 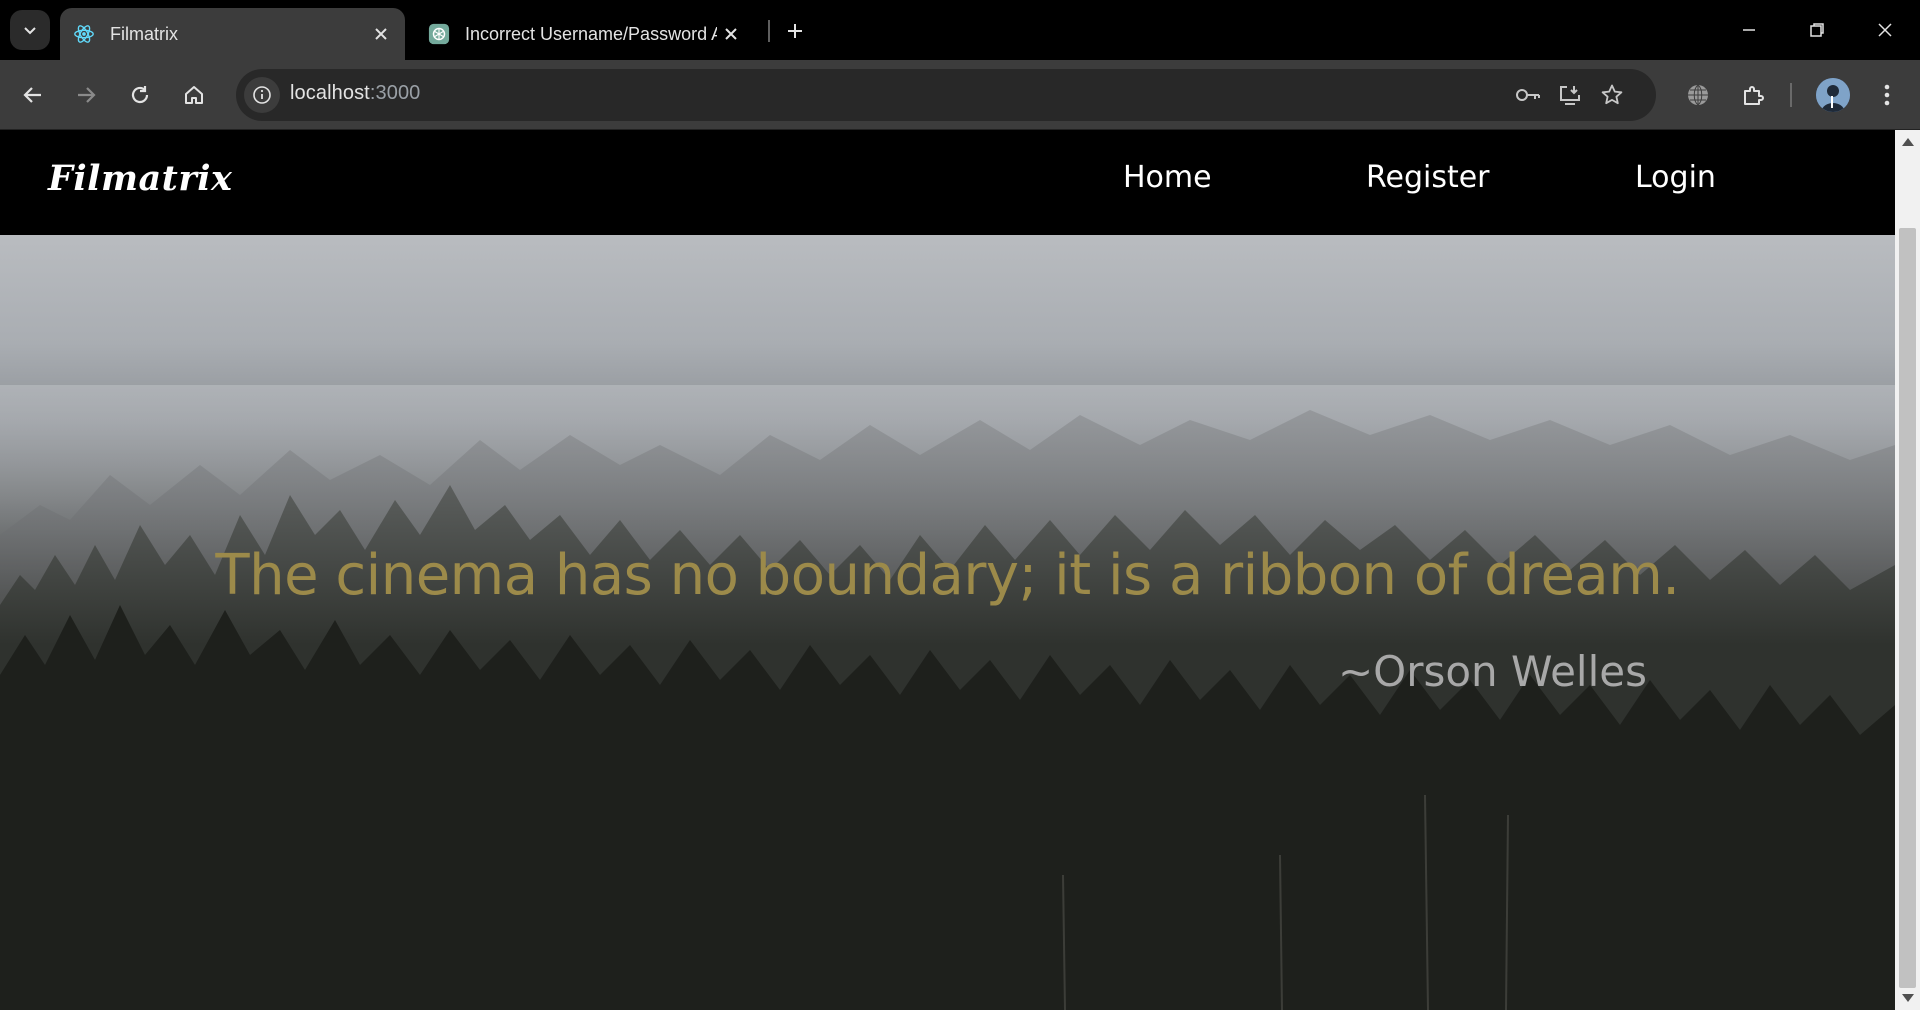 I want to click on reload-icon, so click(x=140, y=95).